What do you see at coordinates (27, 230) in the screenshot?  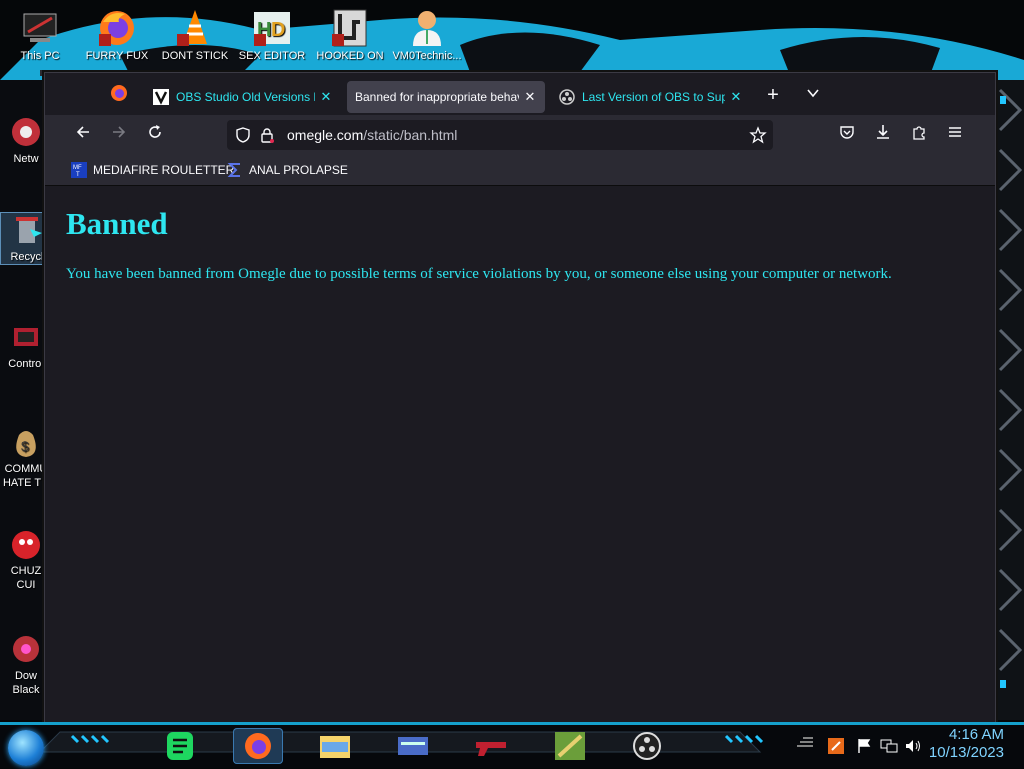 I see `recycle-bin-icon` at bounding box center [27, 230].